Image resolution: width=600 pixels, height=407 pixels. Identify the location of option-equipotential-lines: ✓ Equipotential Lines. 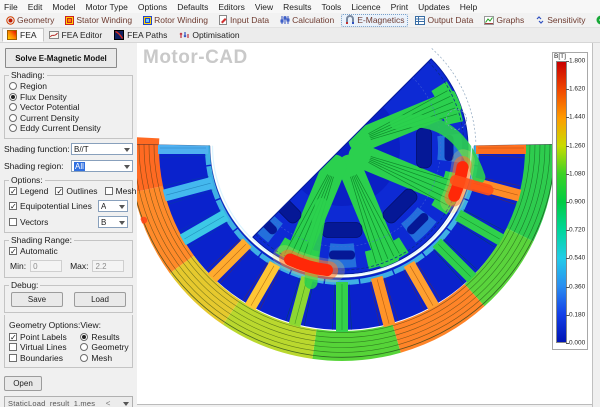
(50, 206).